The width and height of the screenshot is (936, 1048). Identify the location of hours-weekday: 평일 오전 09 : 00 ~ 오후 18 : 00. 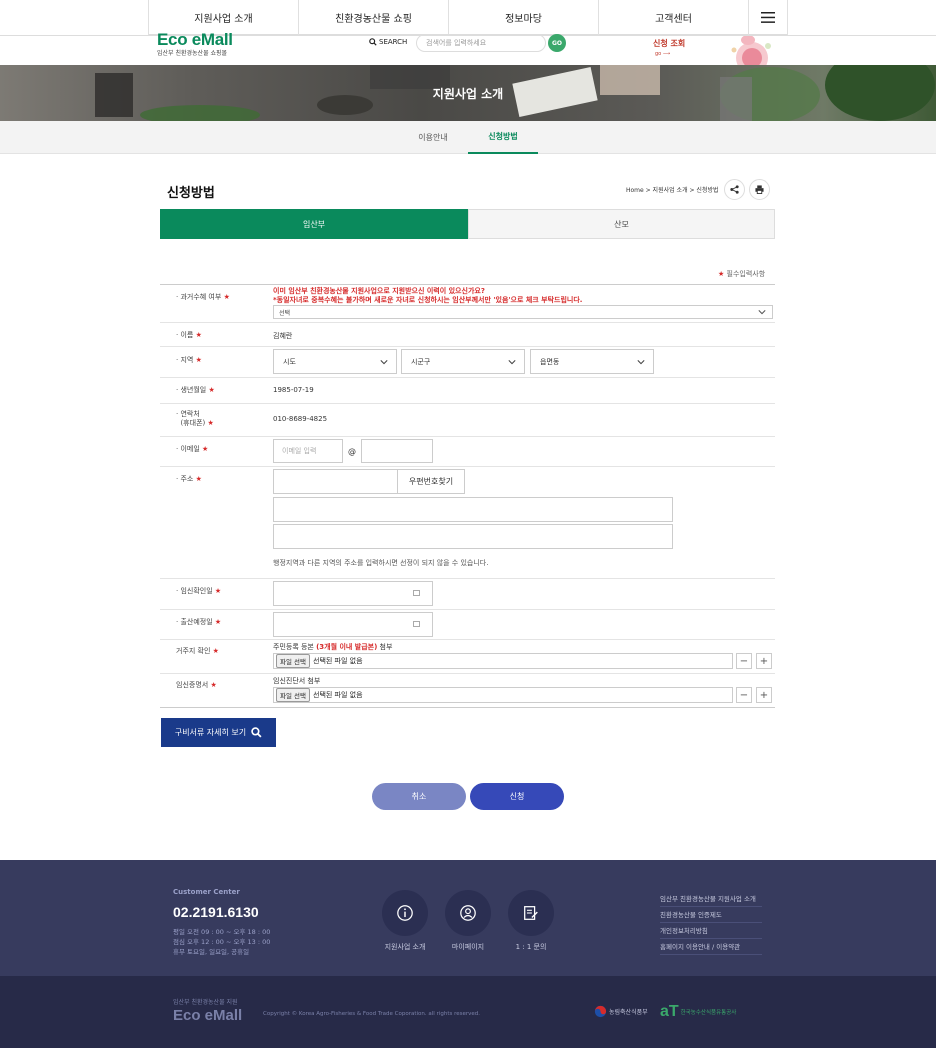
(222, 932).